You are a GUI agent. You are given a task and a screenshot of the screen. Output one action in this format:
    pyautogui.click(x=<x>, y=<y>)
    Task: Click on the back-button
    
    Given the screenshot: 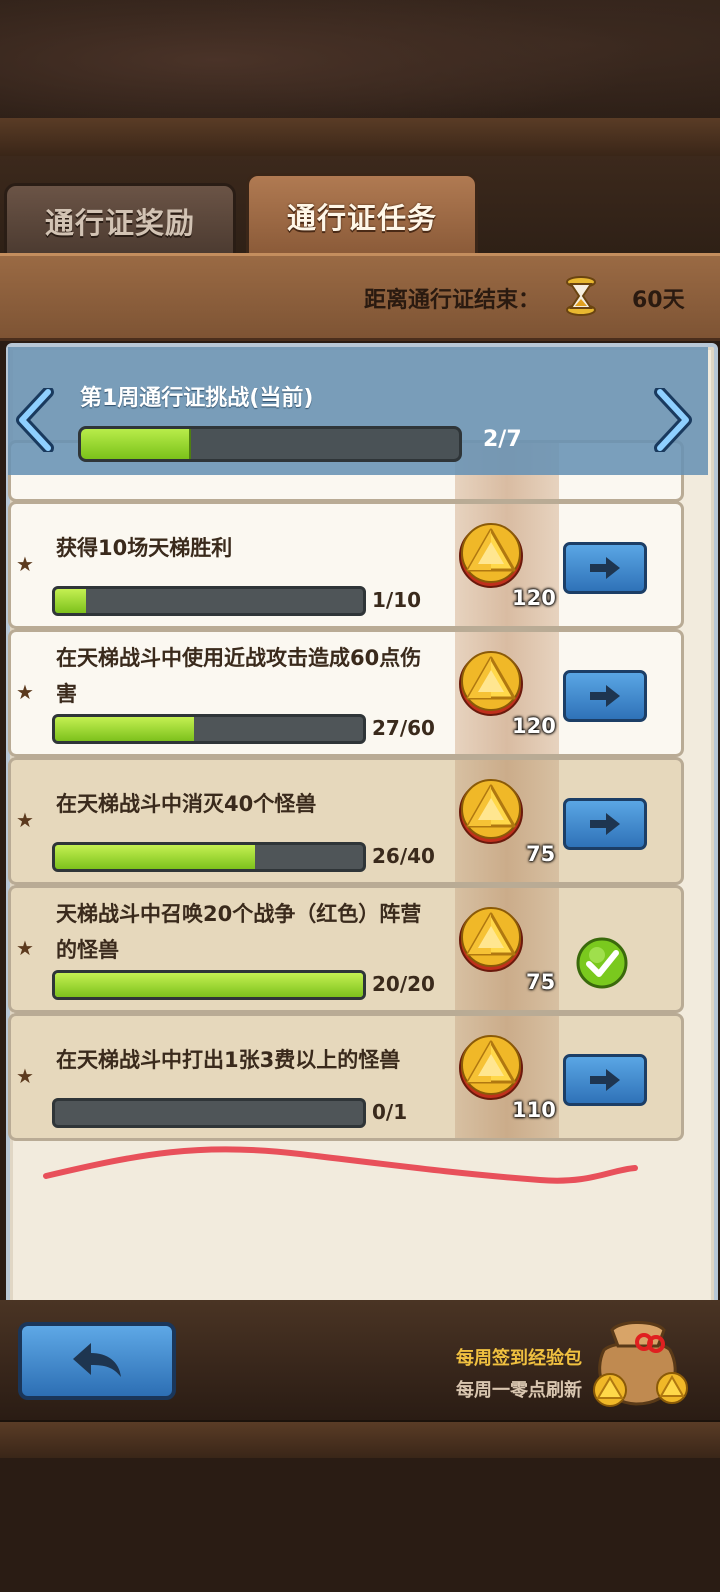 What is the action you would take?
    pyautogui.click(x=97, y=1361)
    